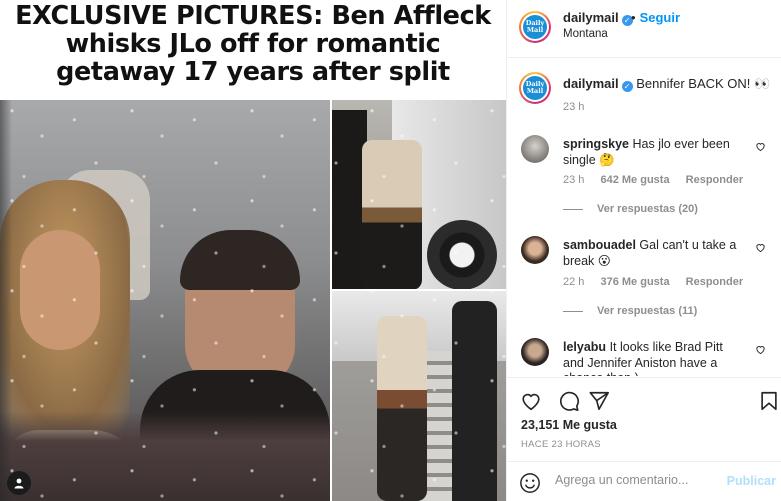 This screenshot has height=501, width=781. I want to click on follow-button: • Seguir, so click(655, 17).